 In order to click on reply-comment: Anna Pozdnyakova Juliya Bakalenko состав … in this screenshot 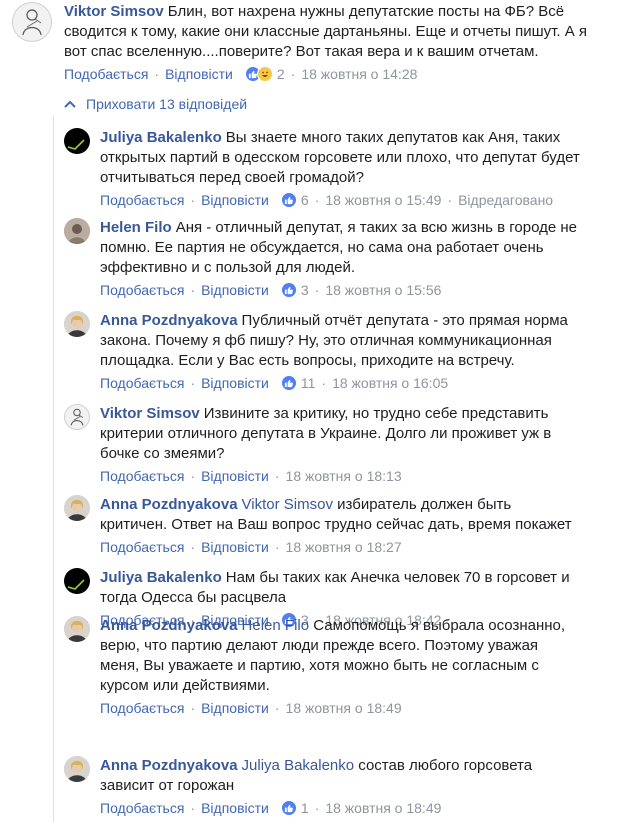, I will do `click(322, 787)`.